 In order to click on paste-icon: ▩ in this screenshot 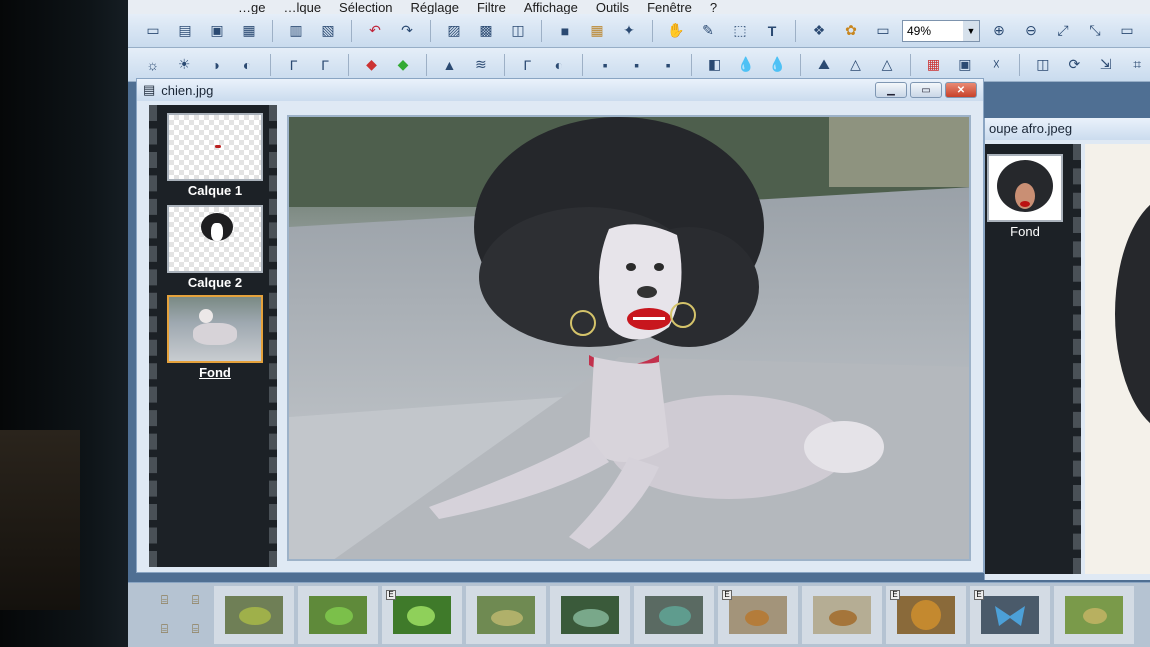, I will do `click(486, 31)`.